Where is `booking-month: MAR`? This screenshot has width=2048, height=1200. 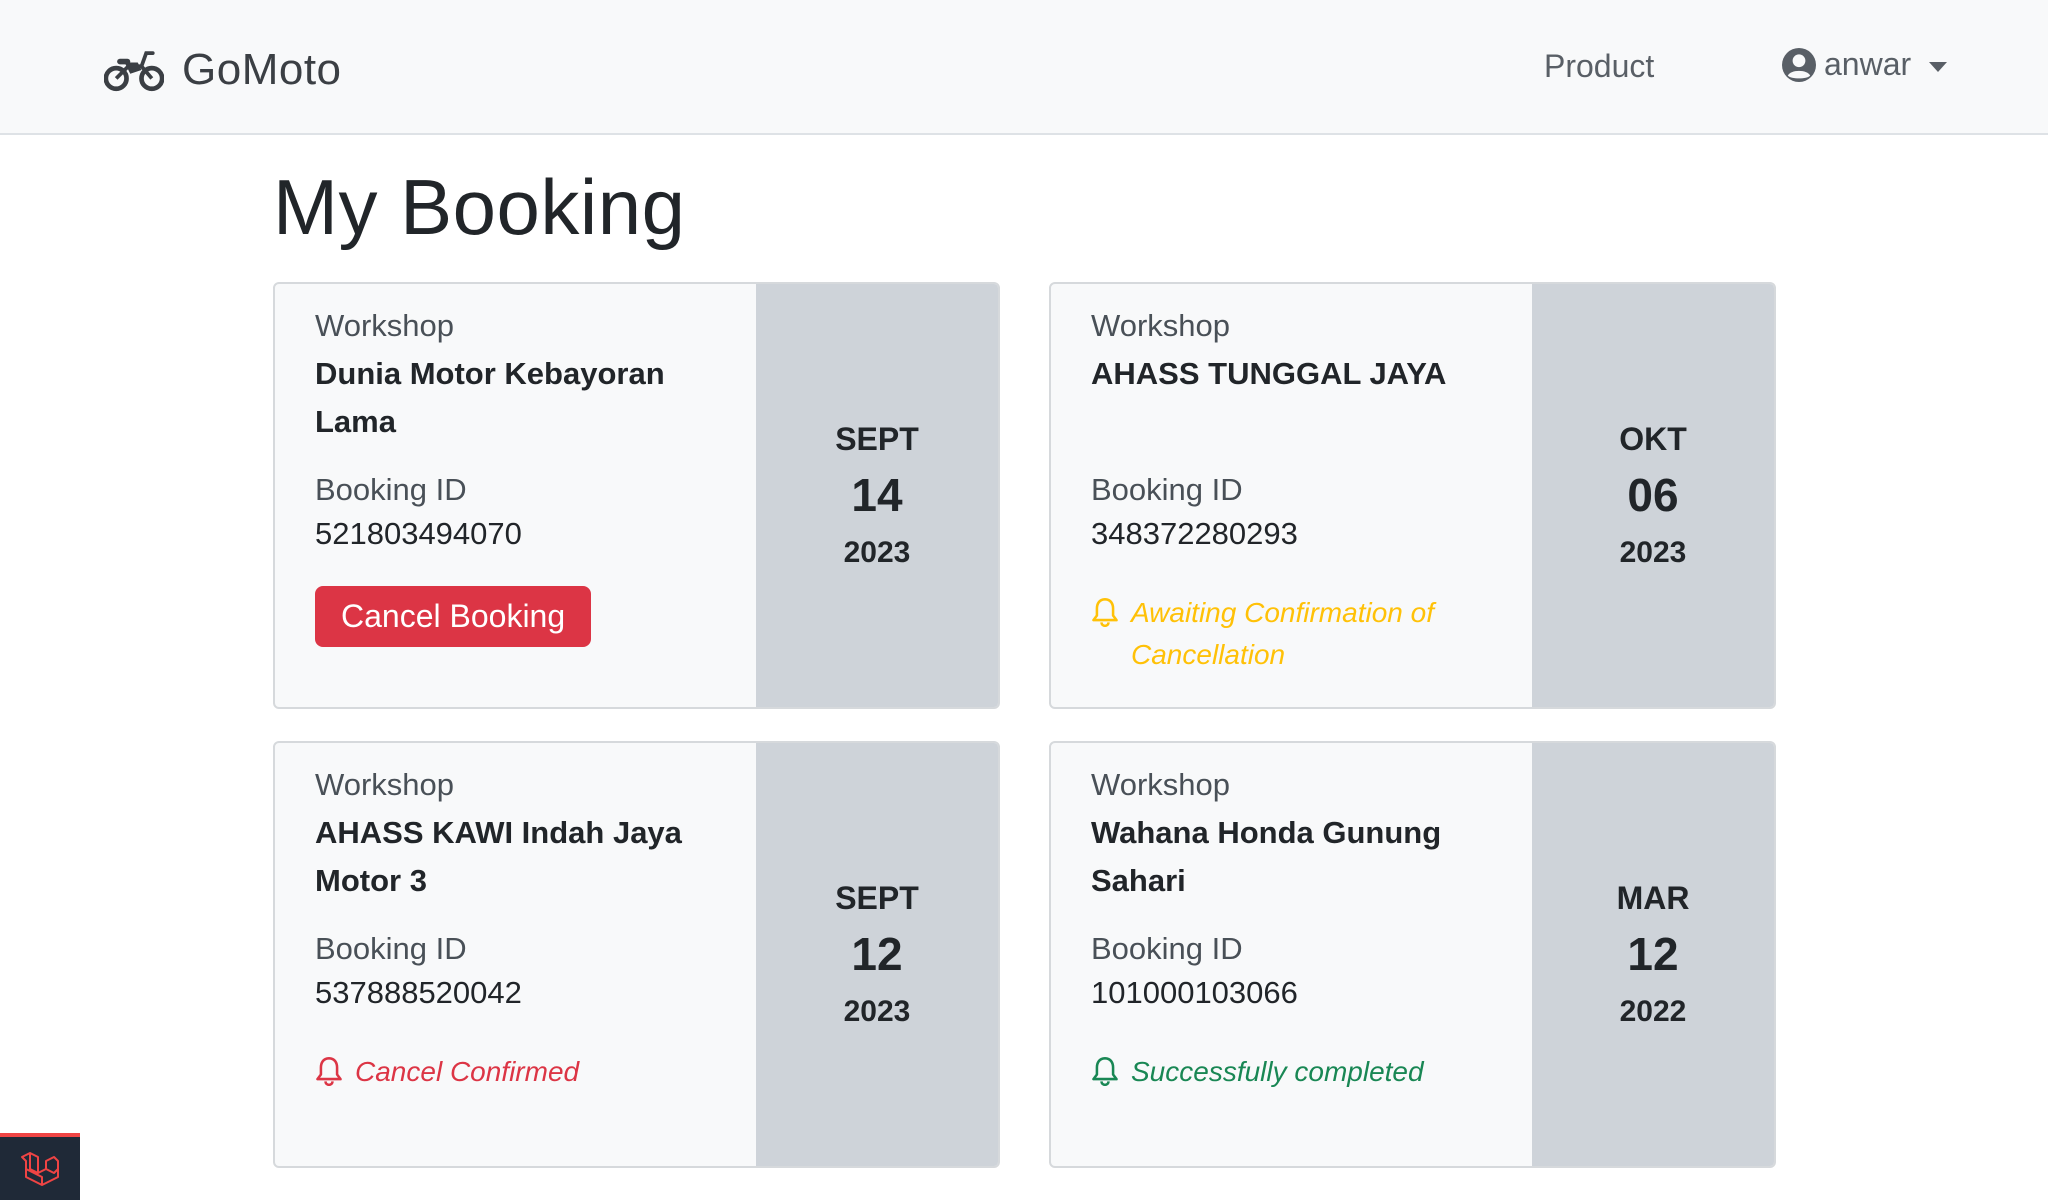 booking-month: MAR is located at coordinates (1653, 898).